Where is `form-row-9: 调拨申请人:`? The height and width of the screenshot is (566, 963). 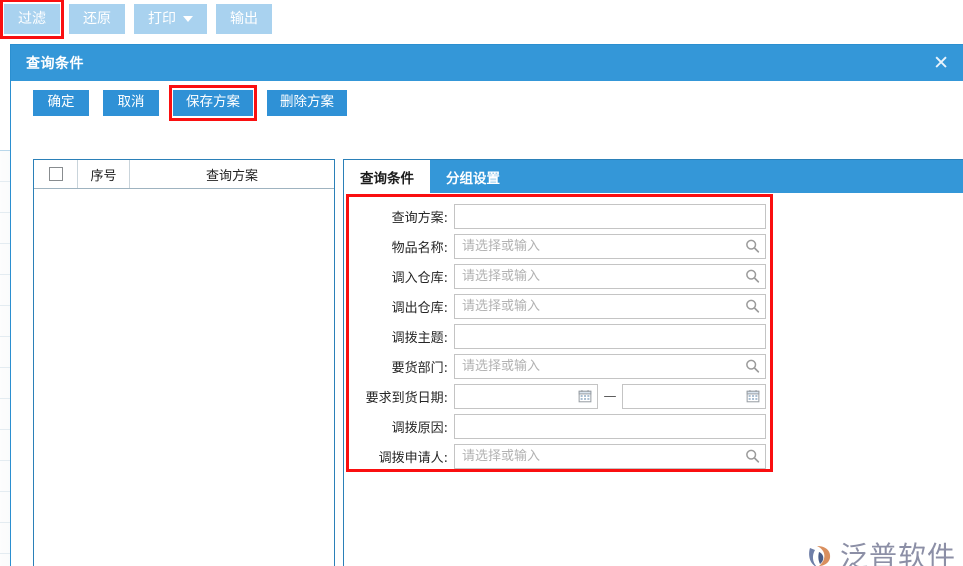 form-row-9: 调拨申请人: is located at coordinates (559, 456).